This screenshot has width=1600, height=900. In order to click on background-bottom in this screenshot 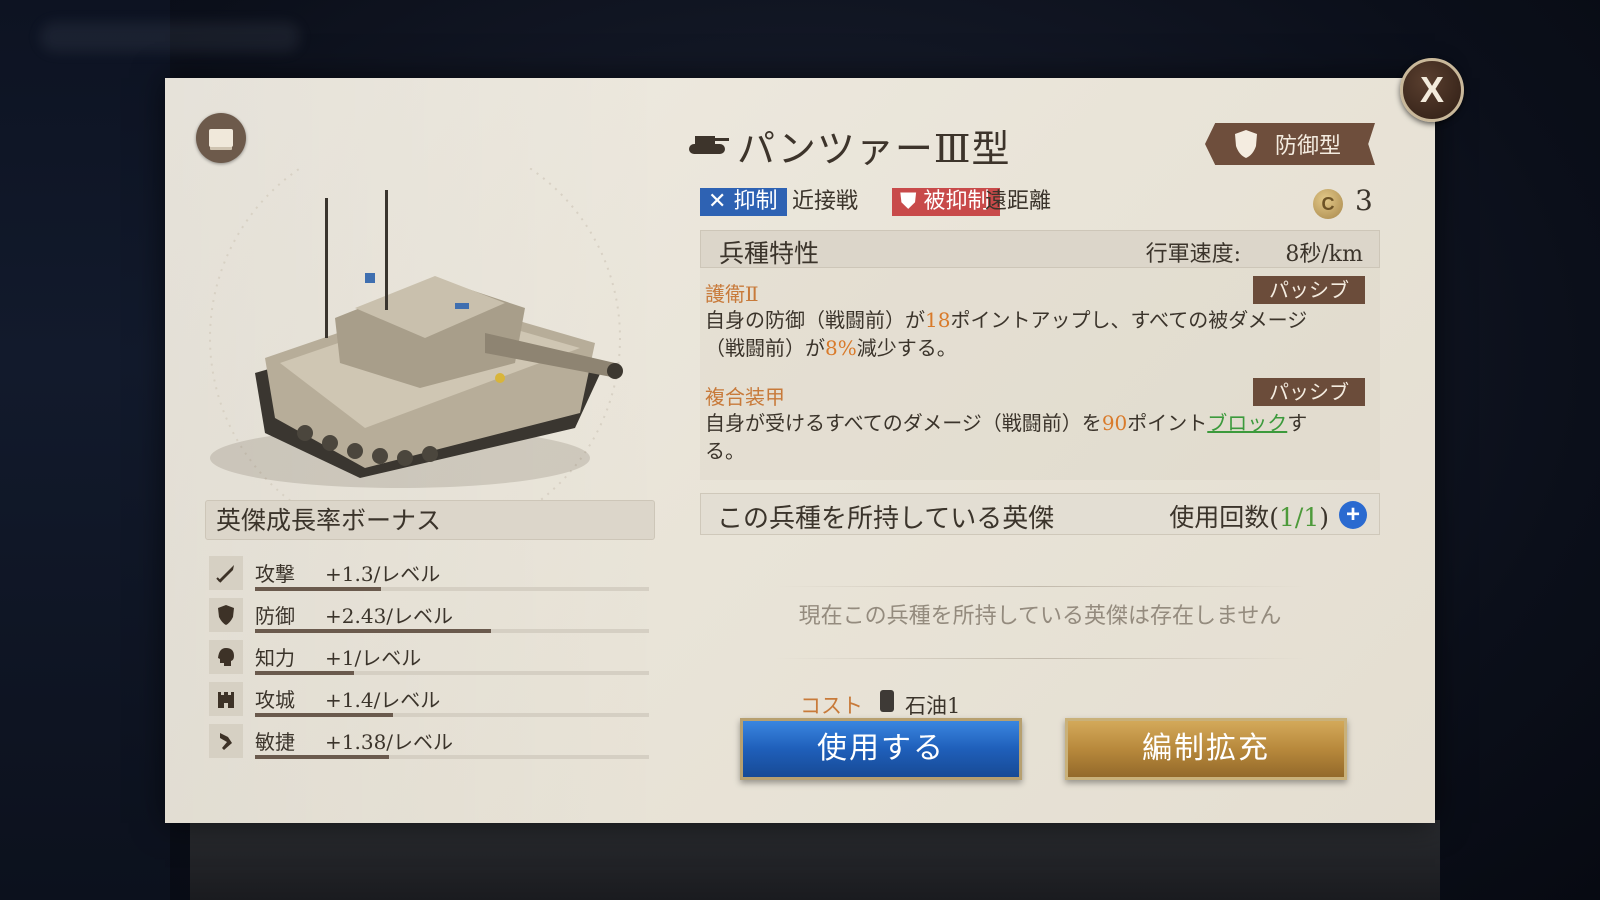, I will do `click(815, 860)`.